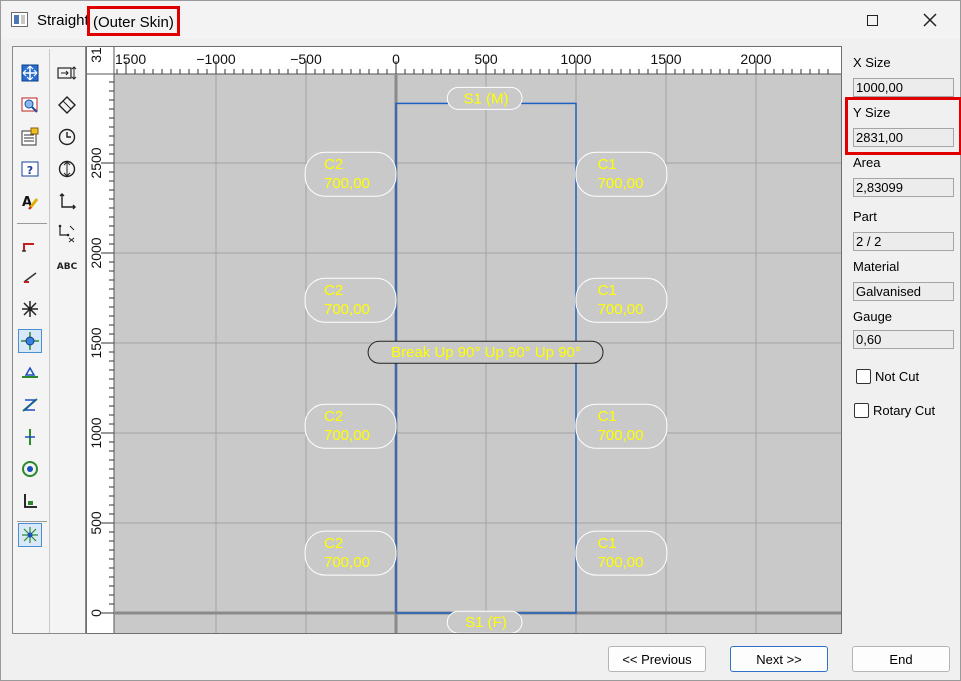 This screenshot has width=961, height=681. Describe the element at coordinates (63, 20) in the screenshot. I see `window-title: Straight` at that location.